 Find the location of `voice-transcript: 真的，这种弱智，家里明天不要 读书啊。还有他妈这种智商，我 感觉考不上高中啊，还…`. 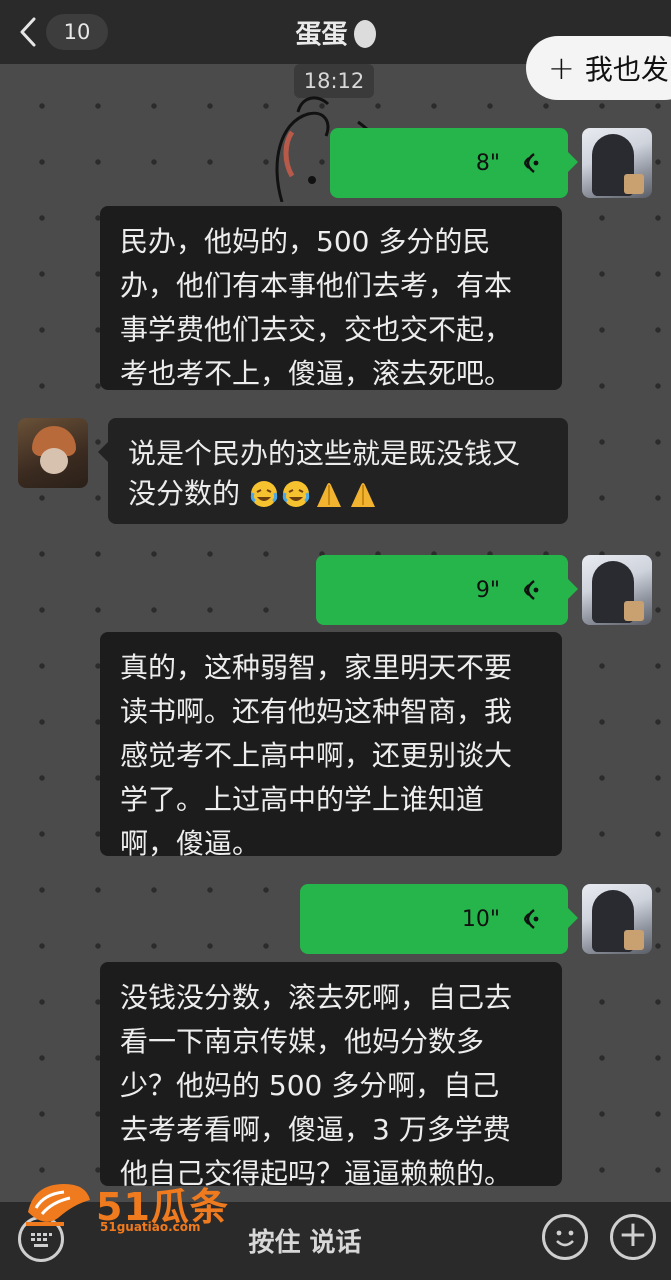

voice-transcript: 真的，这种弱智，家里明天不要 读书啊。还有他妈这种智商，我 感觉考不上高中啊，还… is located at coordinates (331, 746).